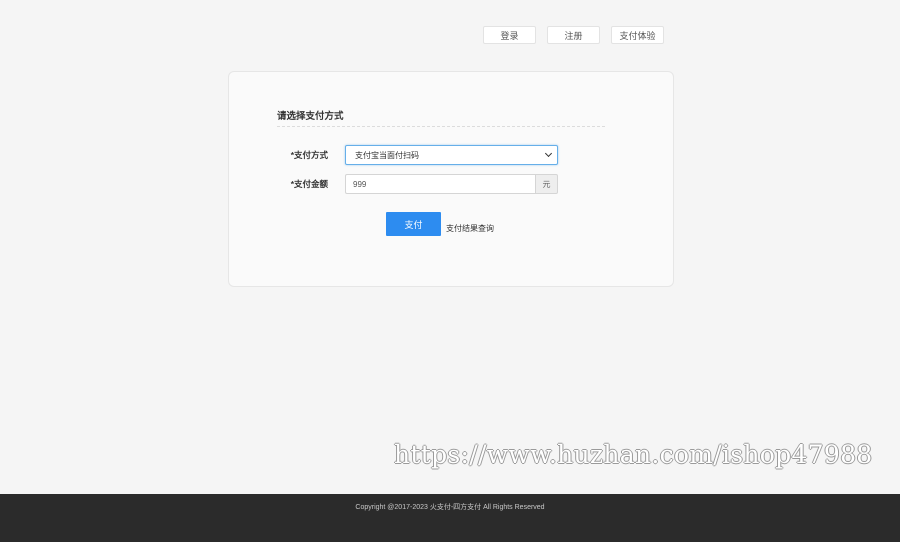 Image resolution: width=900 pixels, height=542 pixels. I want to click on payment-method-select: 支付宝当面付扫码, so click(451, 155).